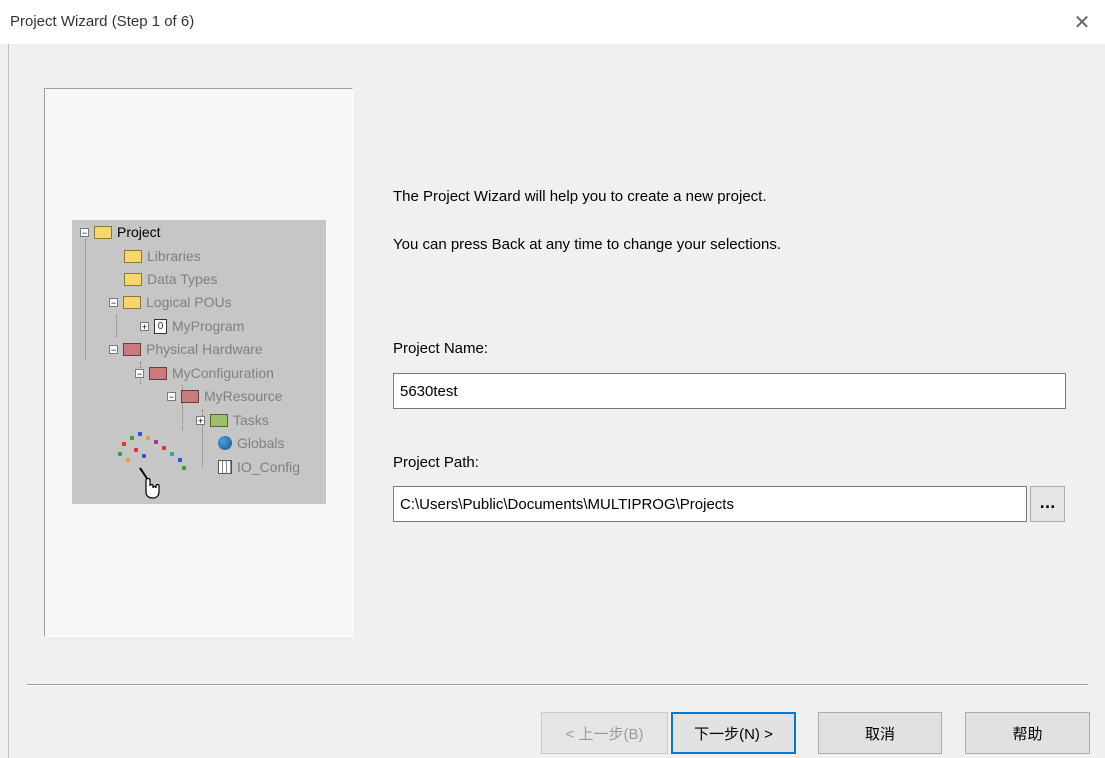  Describe the element at coordinates (219, 420) in the screenshot. I see `tasks-folder-icon` at that location.